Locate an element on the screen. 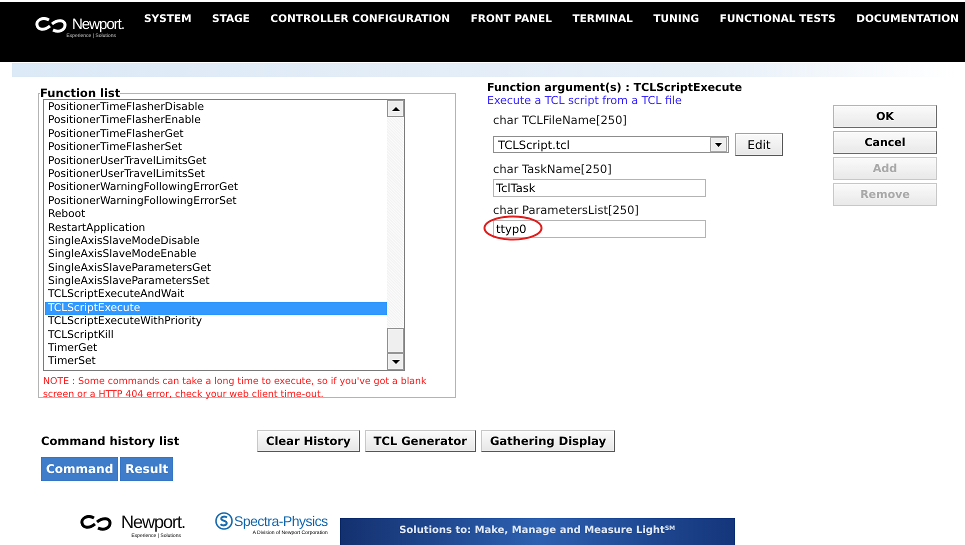 The width and height of the screenshot is (965, 545). field-label: char TaskName[250] is located at coordinates (553, 169).